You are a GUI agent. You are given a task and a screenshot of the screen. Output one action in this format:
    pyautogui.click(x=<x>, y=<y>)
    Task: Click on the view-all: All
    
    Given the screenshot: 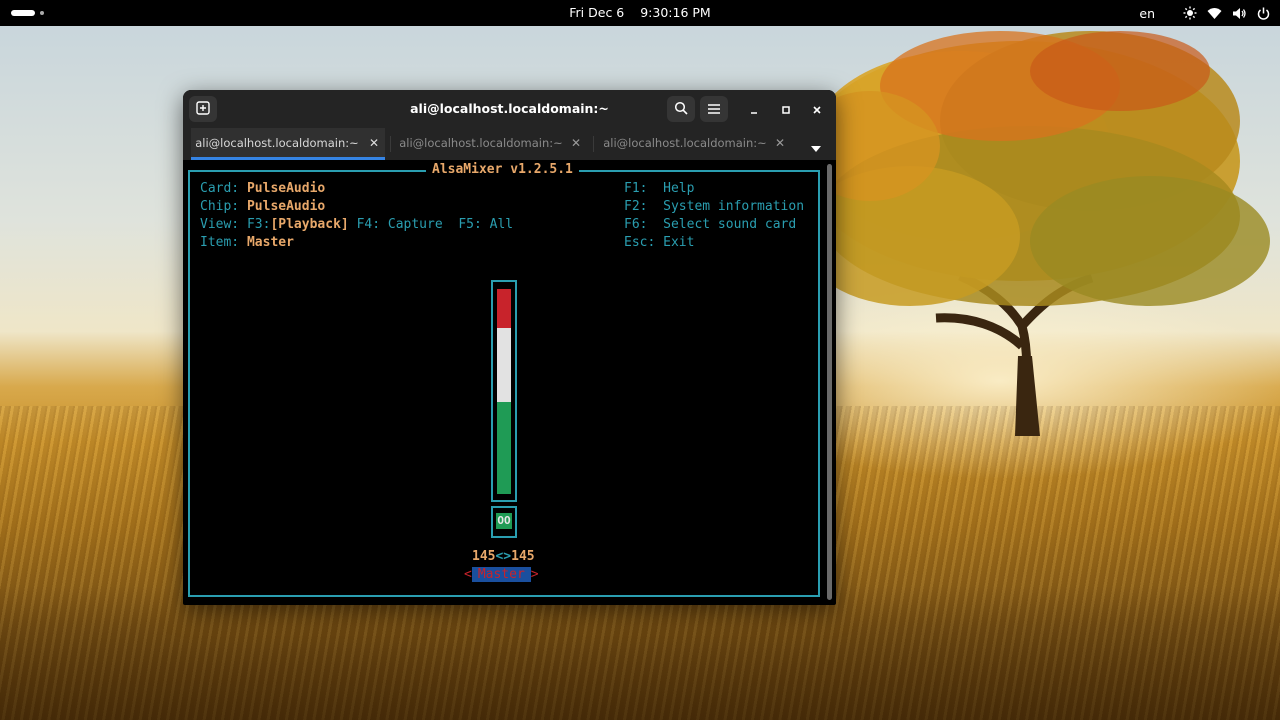 What is the action you would take?
    pyautogui.click(x=501, y=224)
    